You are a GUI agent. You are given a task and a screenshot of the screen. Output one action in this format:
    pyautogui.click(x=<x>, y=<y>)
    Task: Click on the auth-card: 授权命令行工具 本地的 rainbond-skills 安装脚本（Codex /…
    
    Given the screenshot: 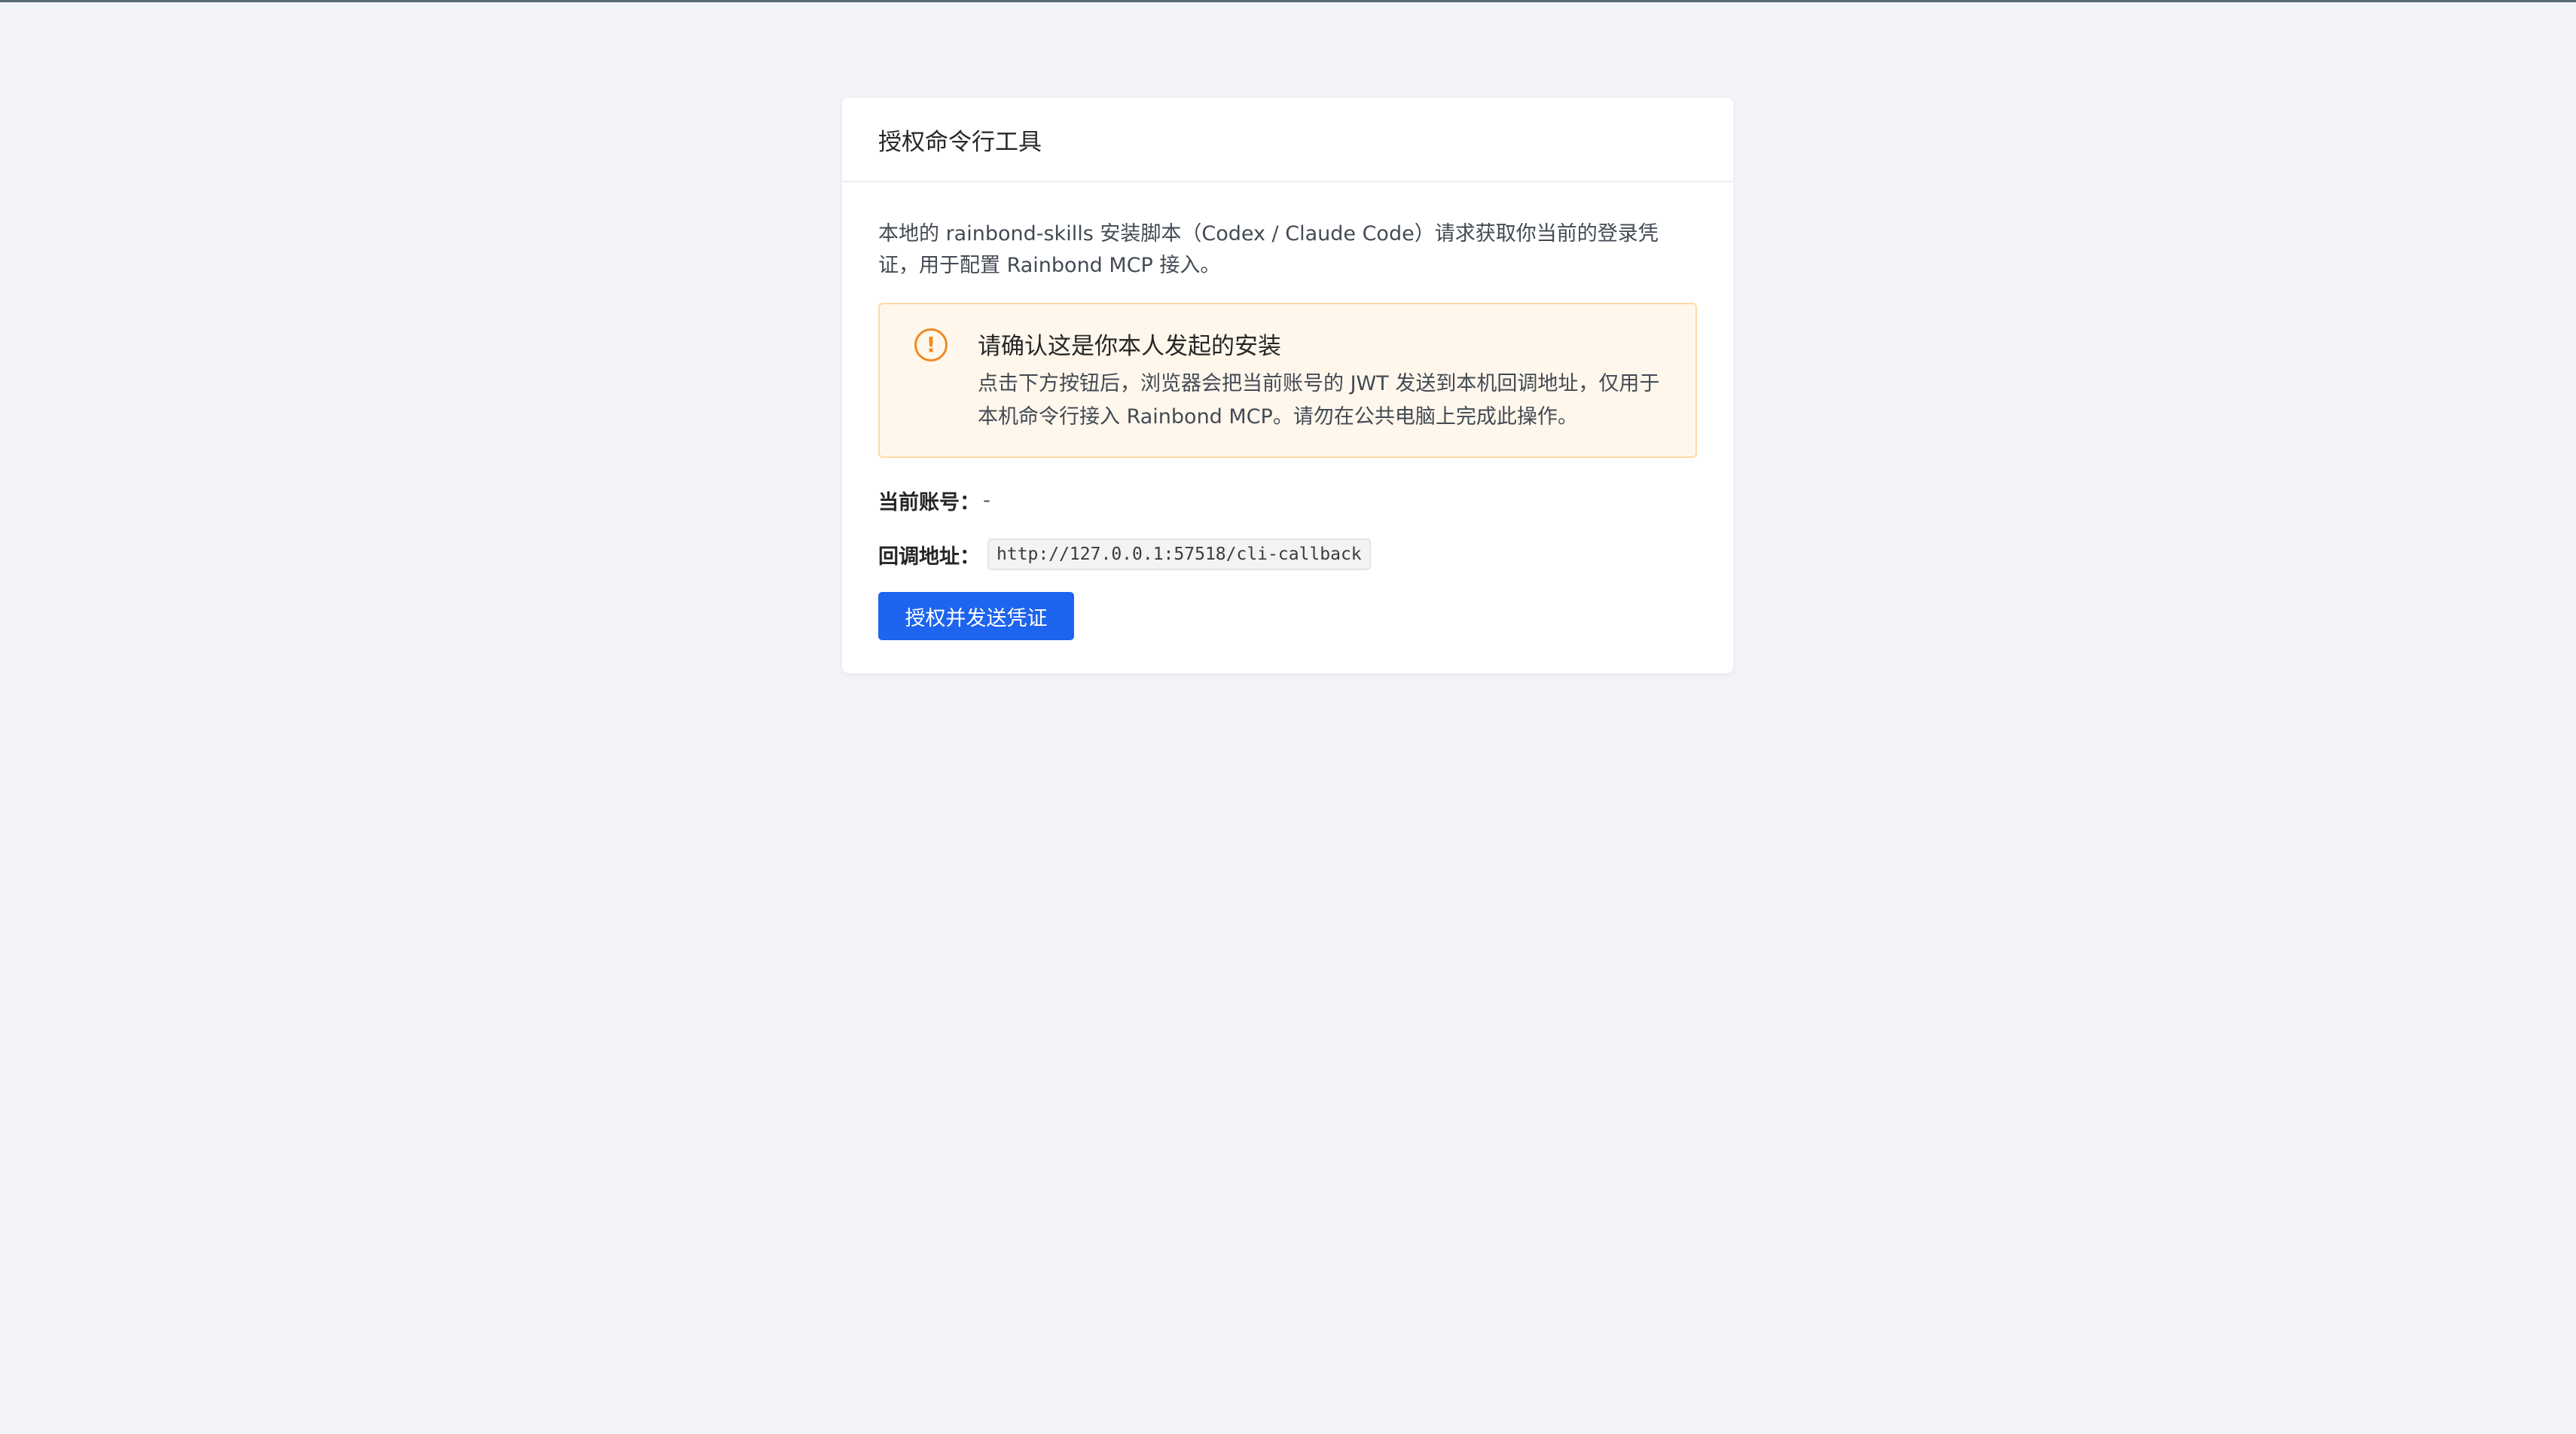 What is the action you would take?
    pyautogui.click(x=1288, y=385)
    